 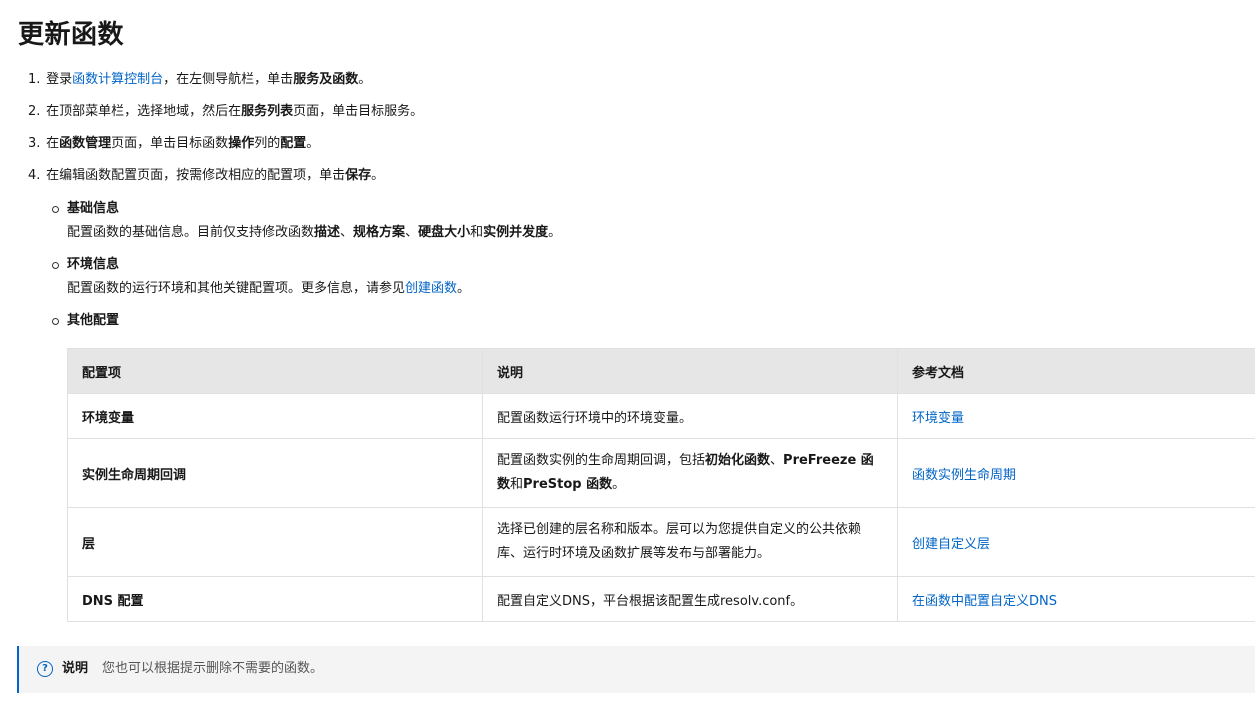 I want to click on subitem-title: 环境信息, so click(x=93, y=264).